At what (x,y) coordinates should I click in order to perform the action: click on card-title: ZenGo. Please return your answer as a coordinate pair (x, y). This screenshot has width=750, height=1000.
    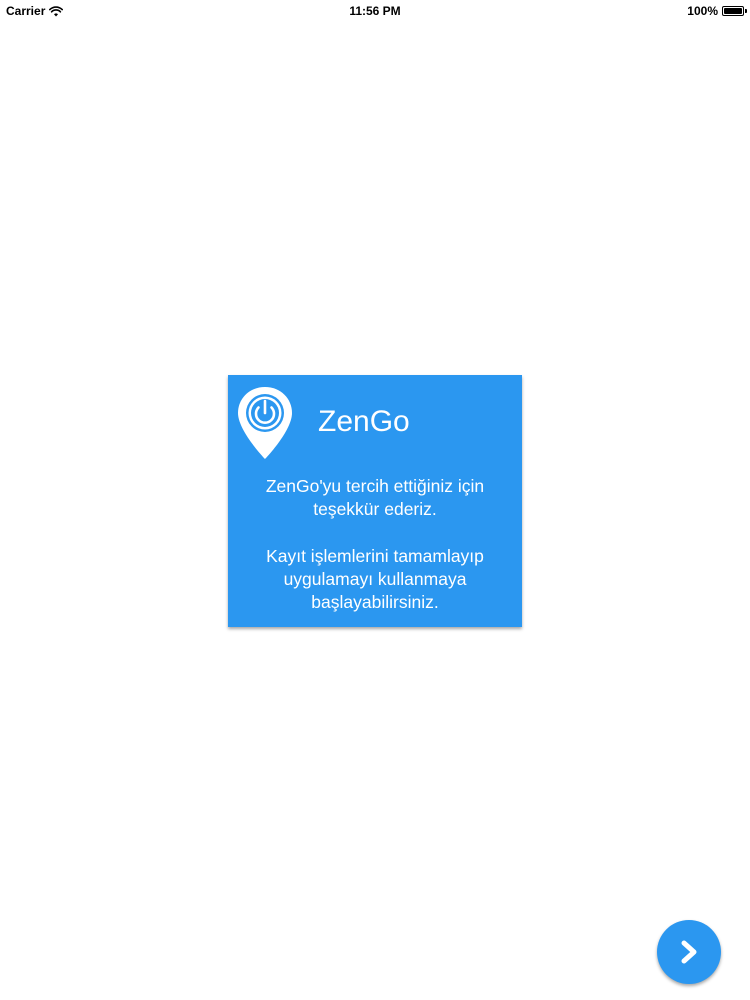
    Looking at the image, I should click on (364, 421).